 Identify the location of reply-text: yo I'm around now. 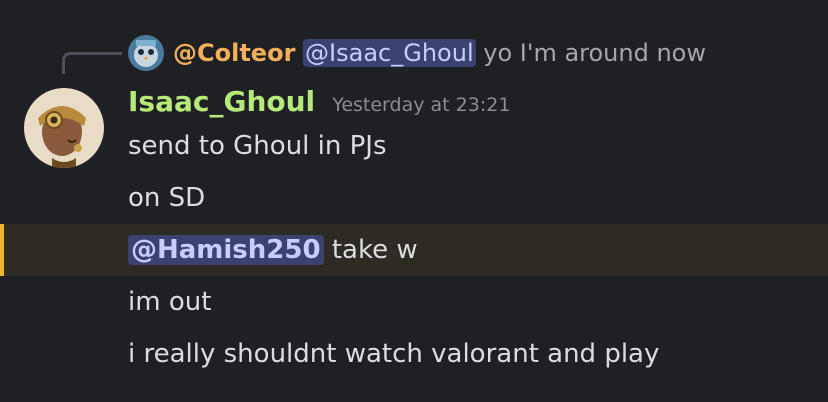
(594, 53).